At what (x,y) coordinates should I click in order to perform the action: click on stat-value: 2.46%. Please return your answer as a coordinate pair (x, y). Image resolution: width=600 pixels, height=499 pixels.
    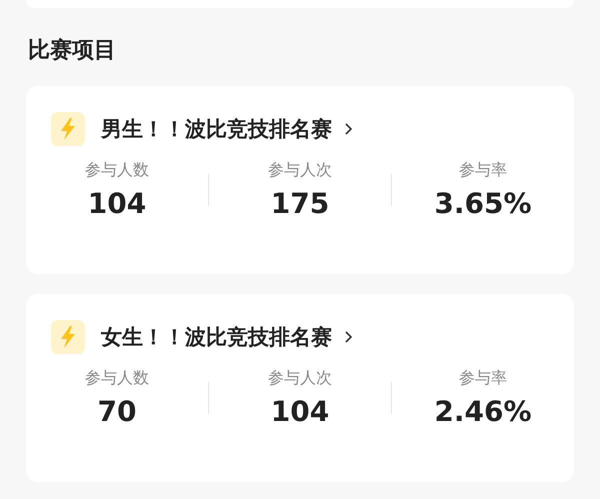
    Looking at the image, I should click on (483, 411).